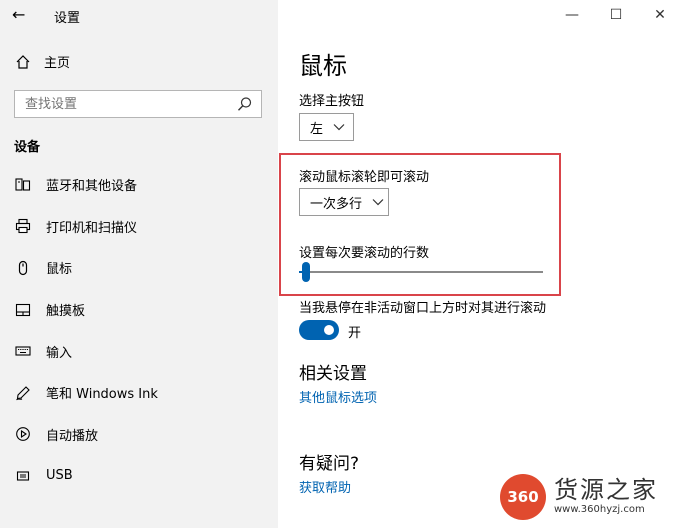 Image resolution: width=682 pixels, height=528 pixels. Describe the element at coordinates (102, 395) in the screenshot. I see `sidebar-item-label: 笔和 Windows Ink` at that location.